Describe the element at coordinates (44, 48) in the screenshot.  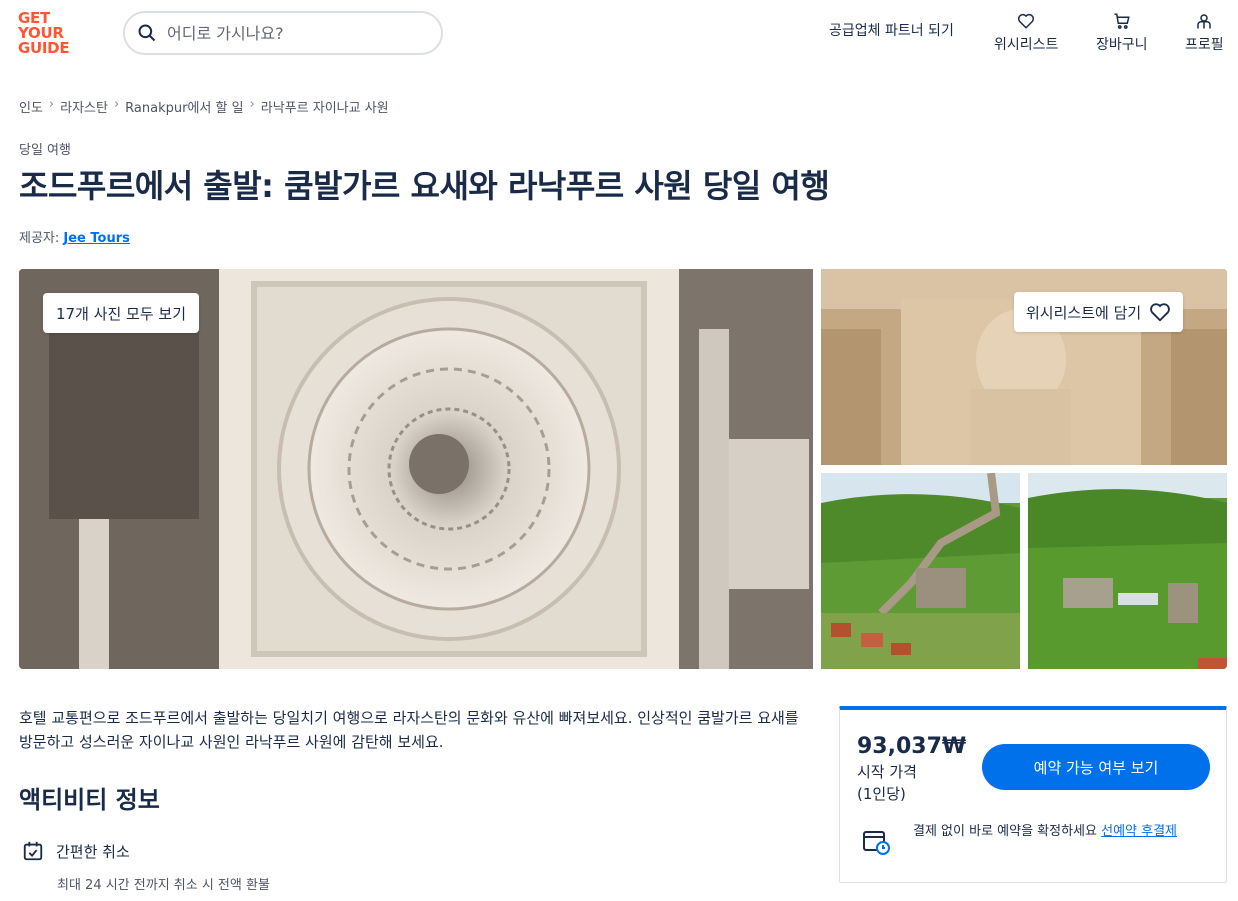
I see `logo-line-3: GUIDE` at that location.